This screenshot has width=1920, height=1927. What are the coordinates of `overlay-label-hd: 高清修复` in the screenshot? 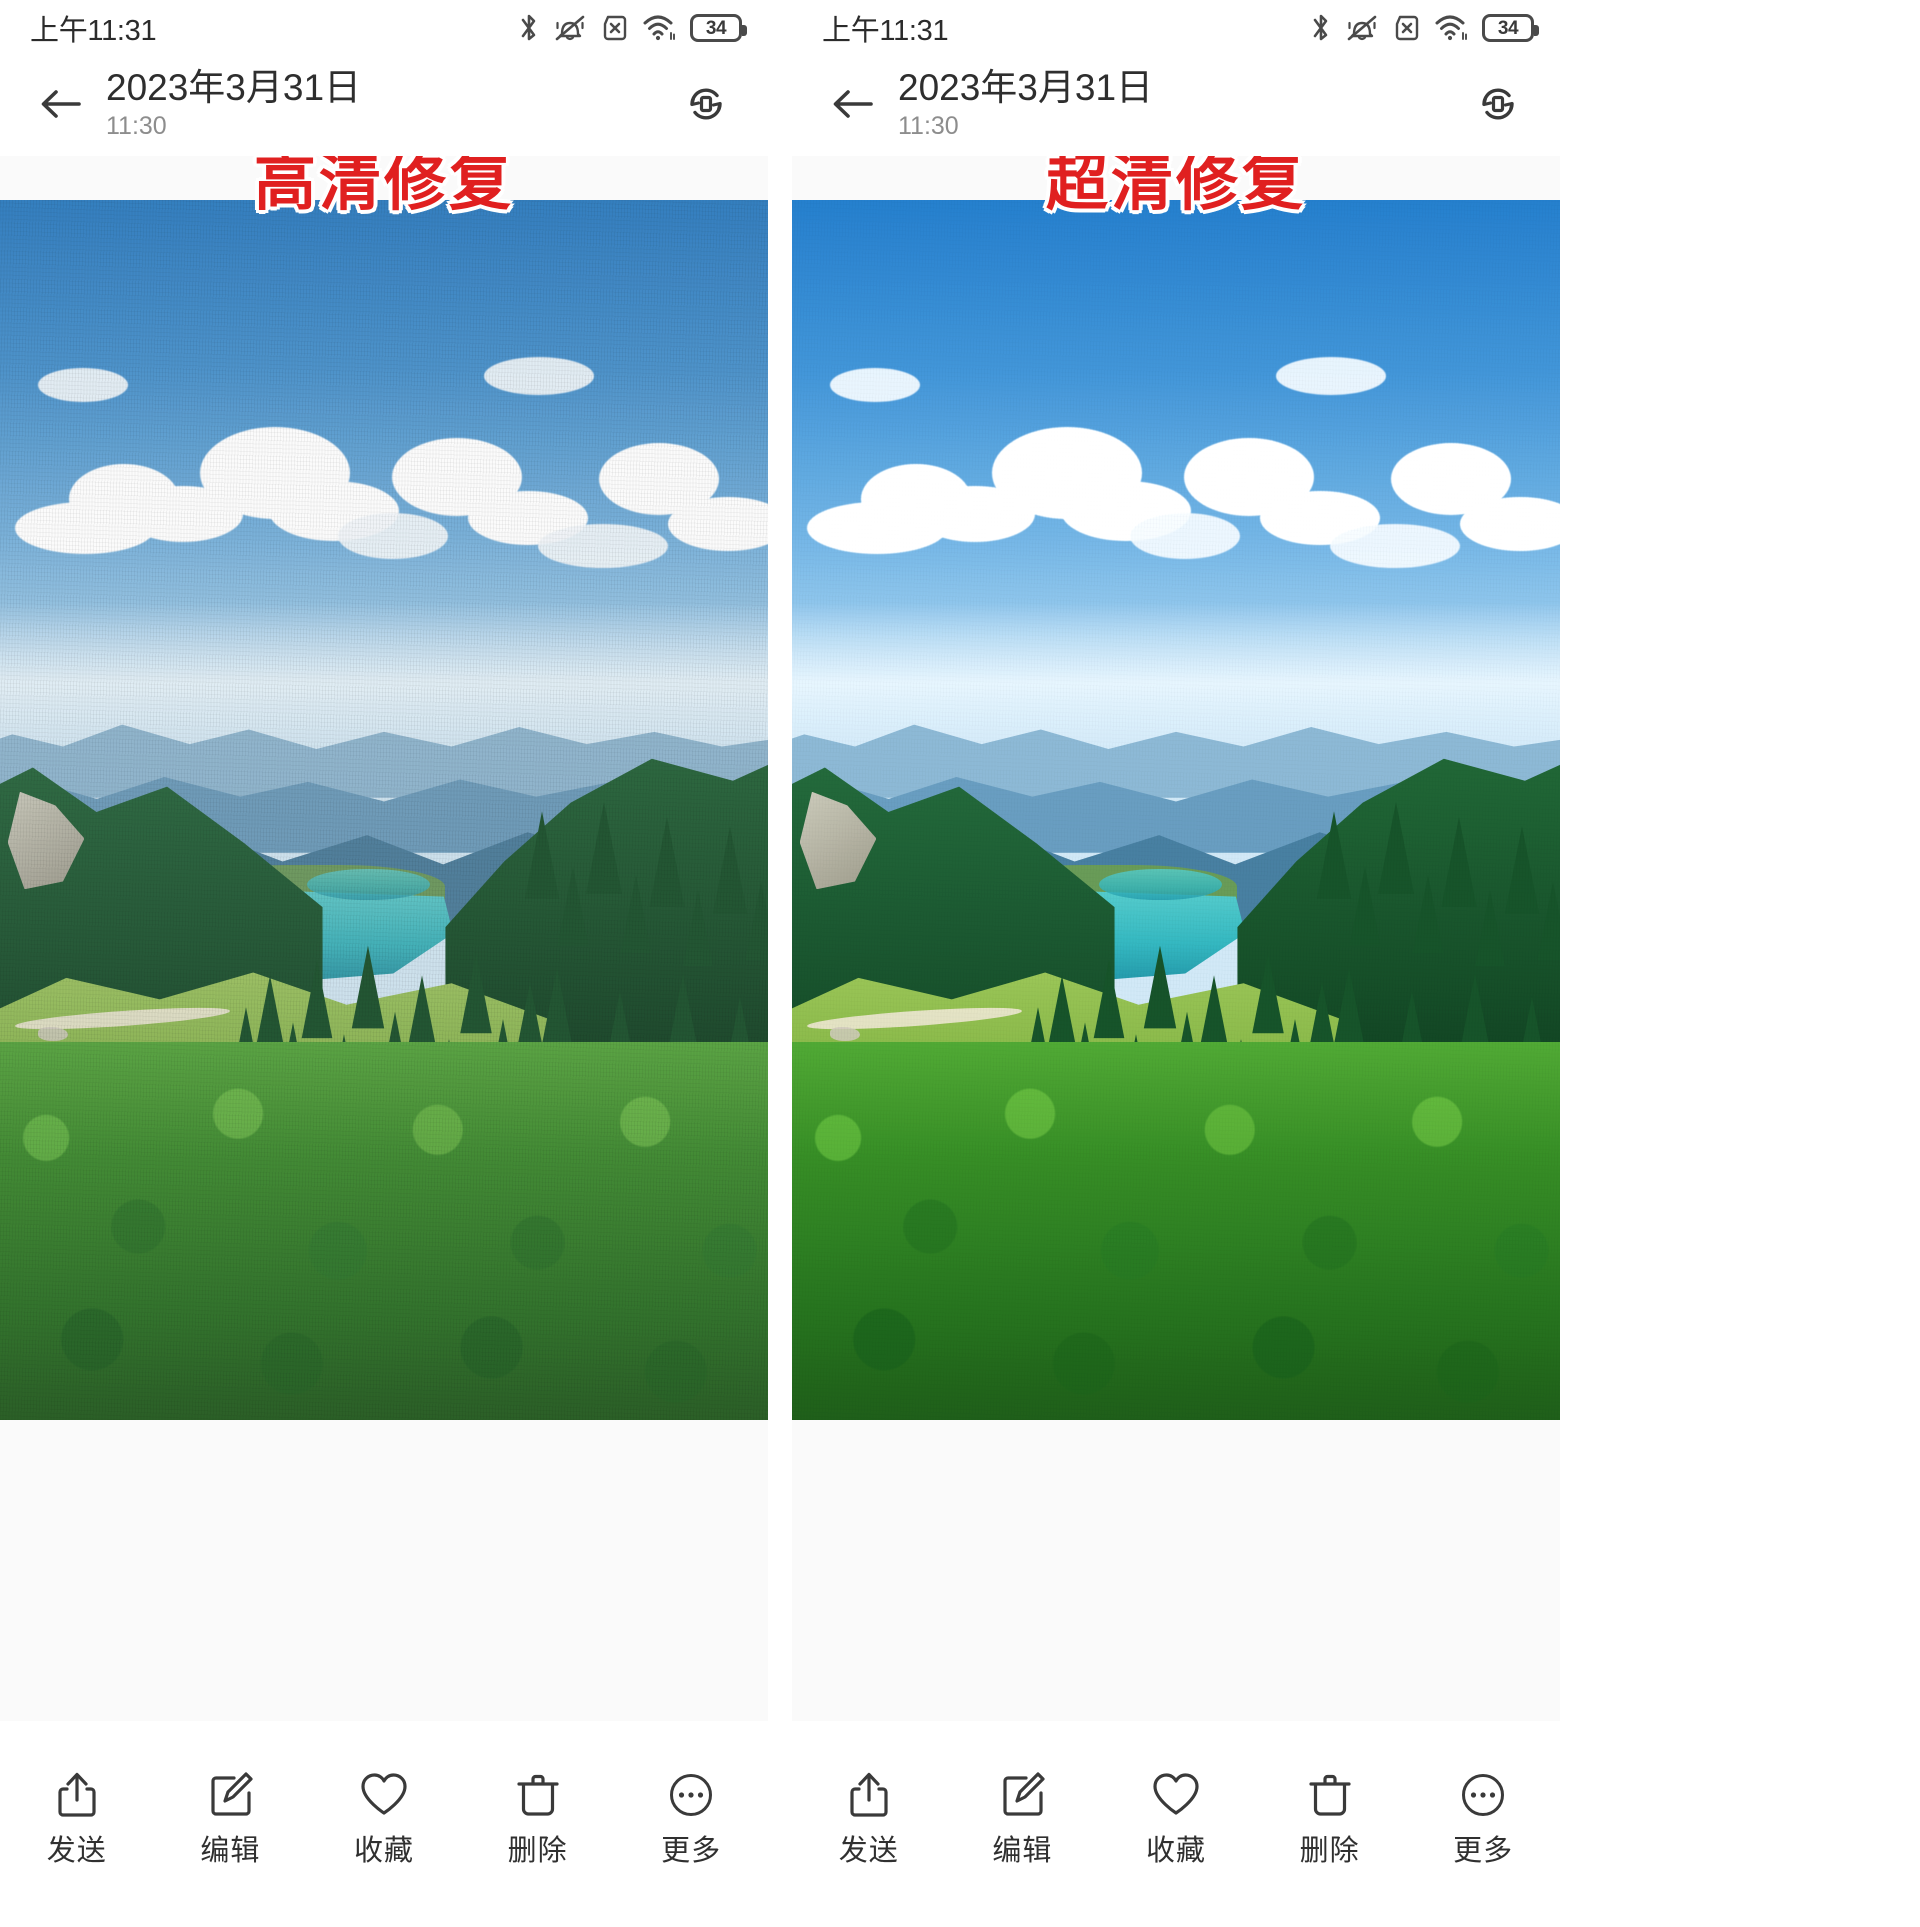 It's located at (383, 187).